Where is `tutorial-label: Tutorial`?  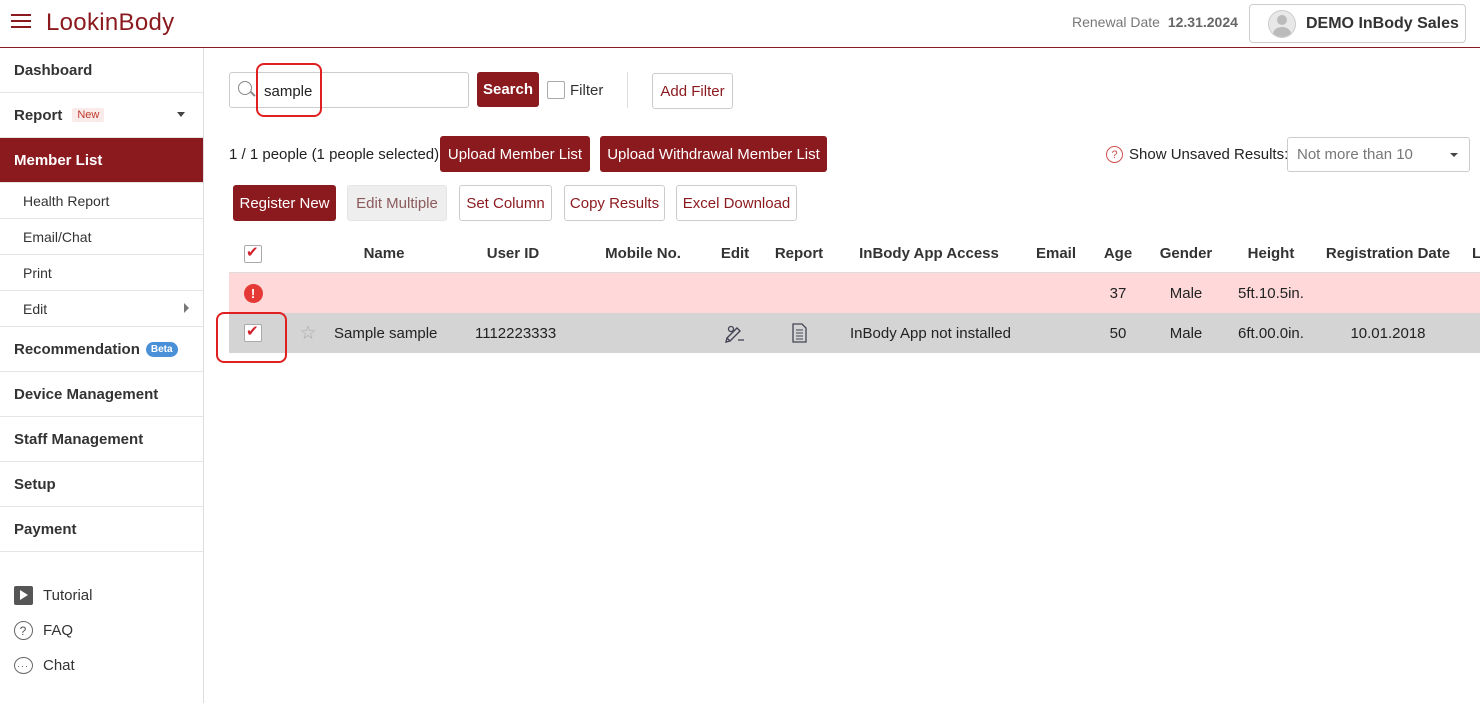
tutorial-label: Tutorial is located at coordinates (68, 595).